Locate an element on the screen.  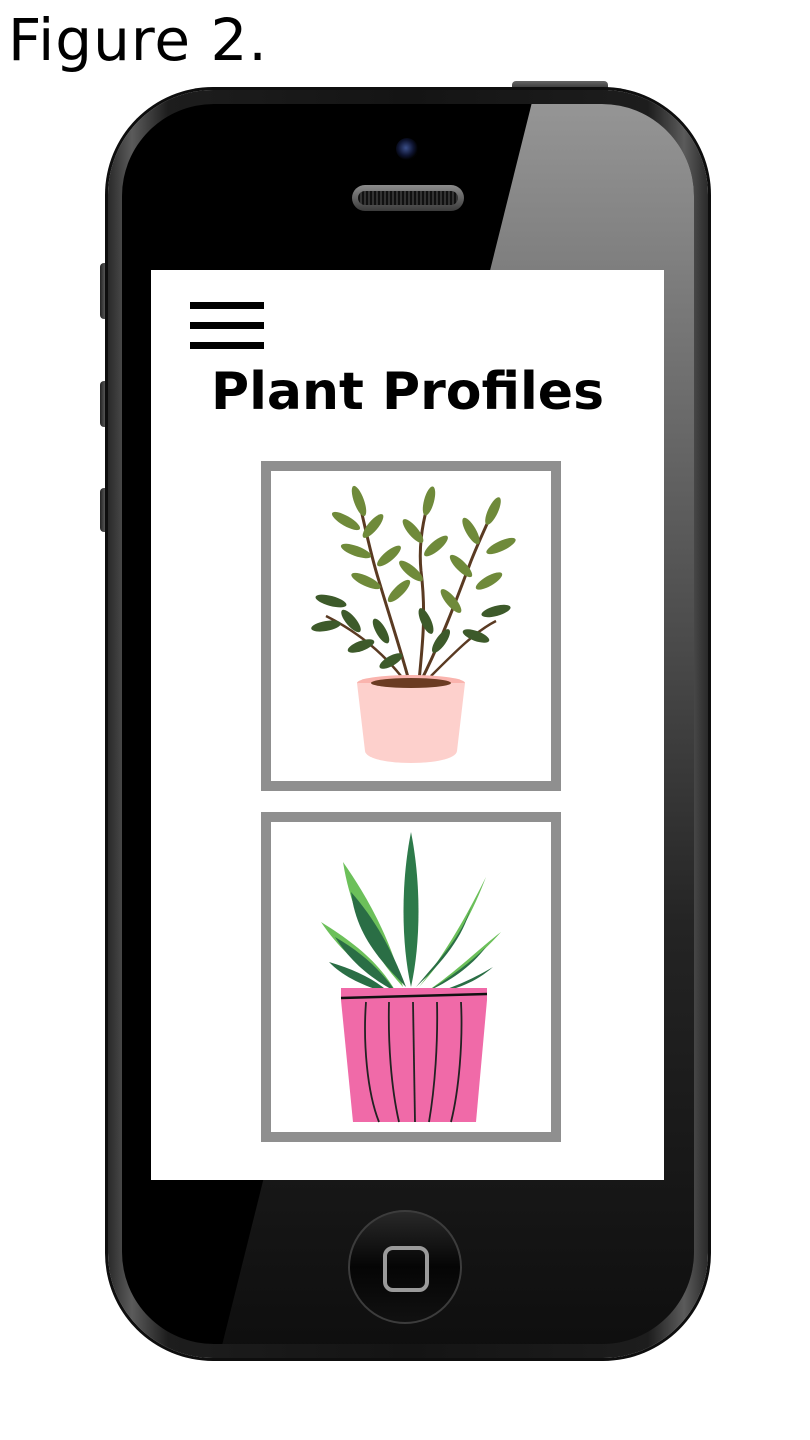
home-button is located at coordinates (405, 1267).